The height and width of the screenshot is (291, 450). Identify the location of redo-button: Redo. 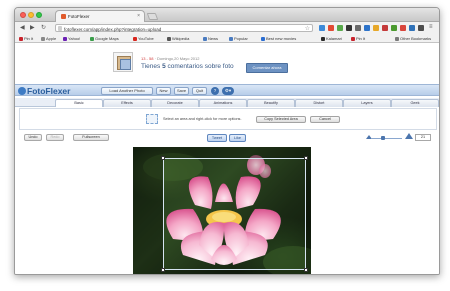
(55, 137).